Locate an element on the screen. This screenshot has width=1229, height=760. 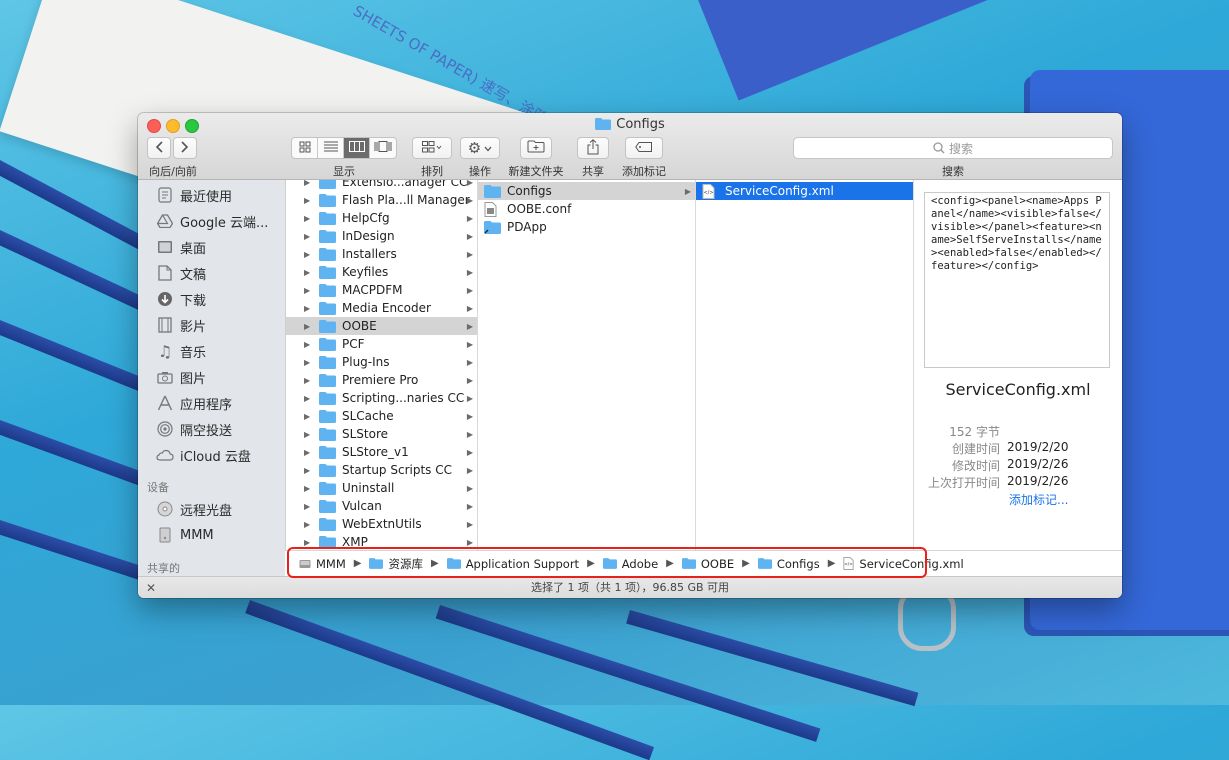
sidebar-item-airdrop: 隔空投送 is located at coordinates (194, 429).